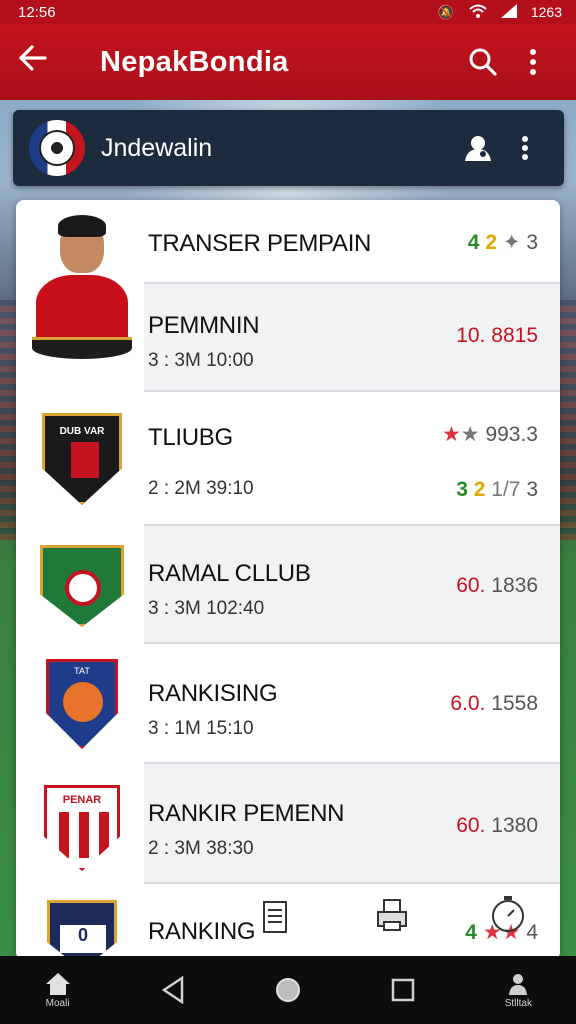 The height and width of the screenshot is (1024, 576). I want to click on wifi-icon, so click(478, 12).